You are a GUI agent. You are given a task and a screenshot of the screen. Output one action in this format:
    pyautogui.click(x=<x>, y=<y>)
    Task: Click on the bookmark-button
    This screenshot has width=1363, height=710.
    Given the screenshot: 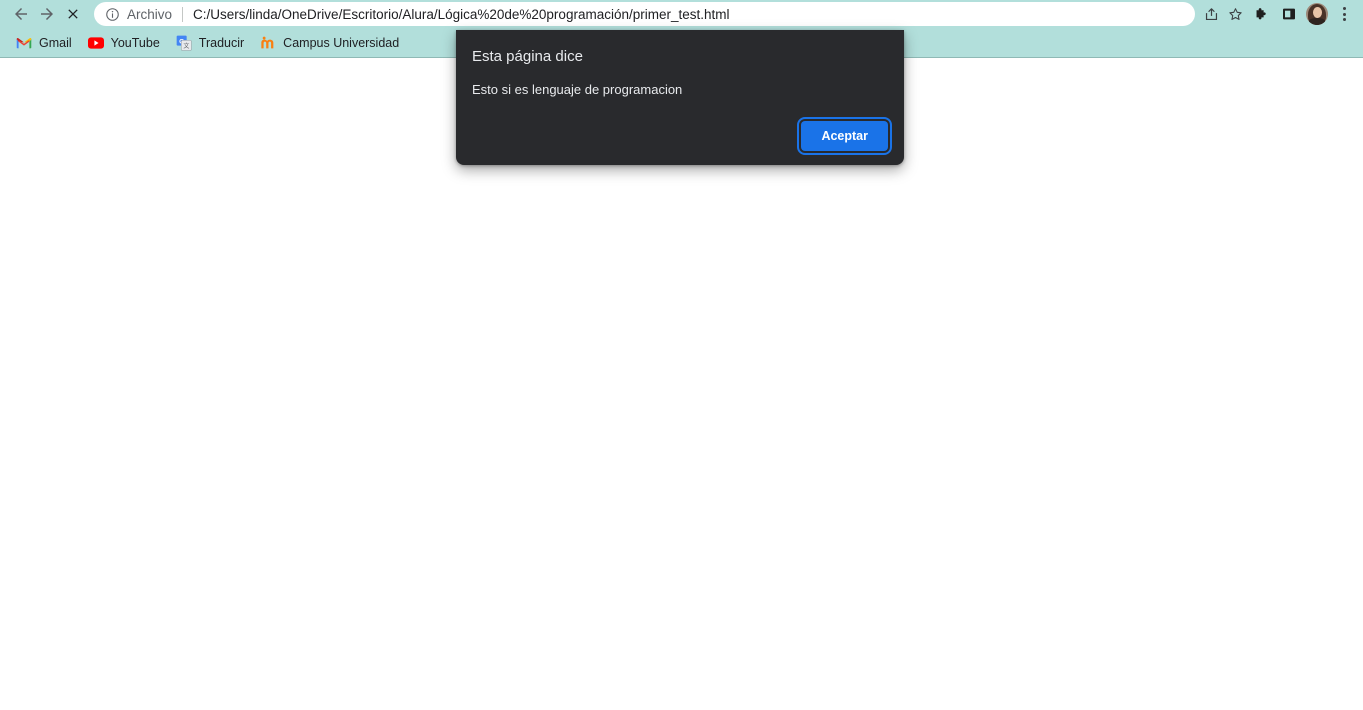 What is the action you would take?
    pyautogui.click(x=1235, y=14)
    